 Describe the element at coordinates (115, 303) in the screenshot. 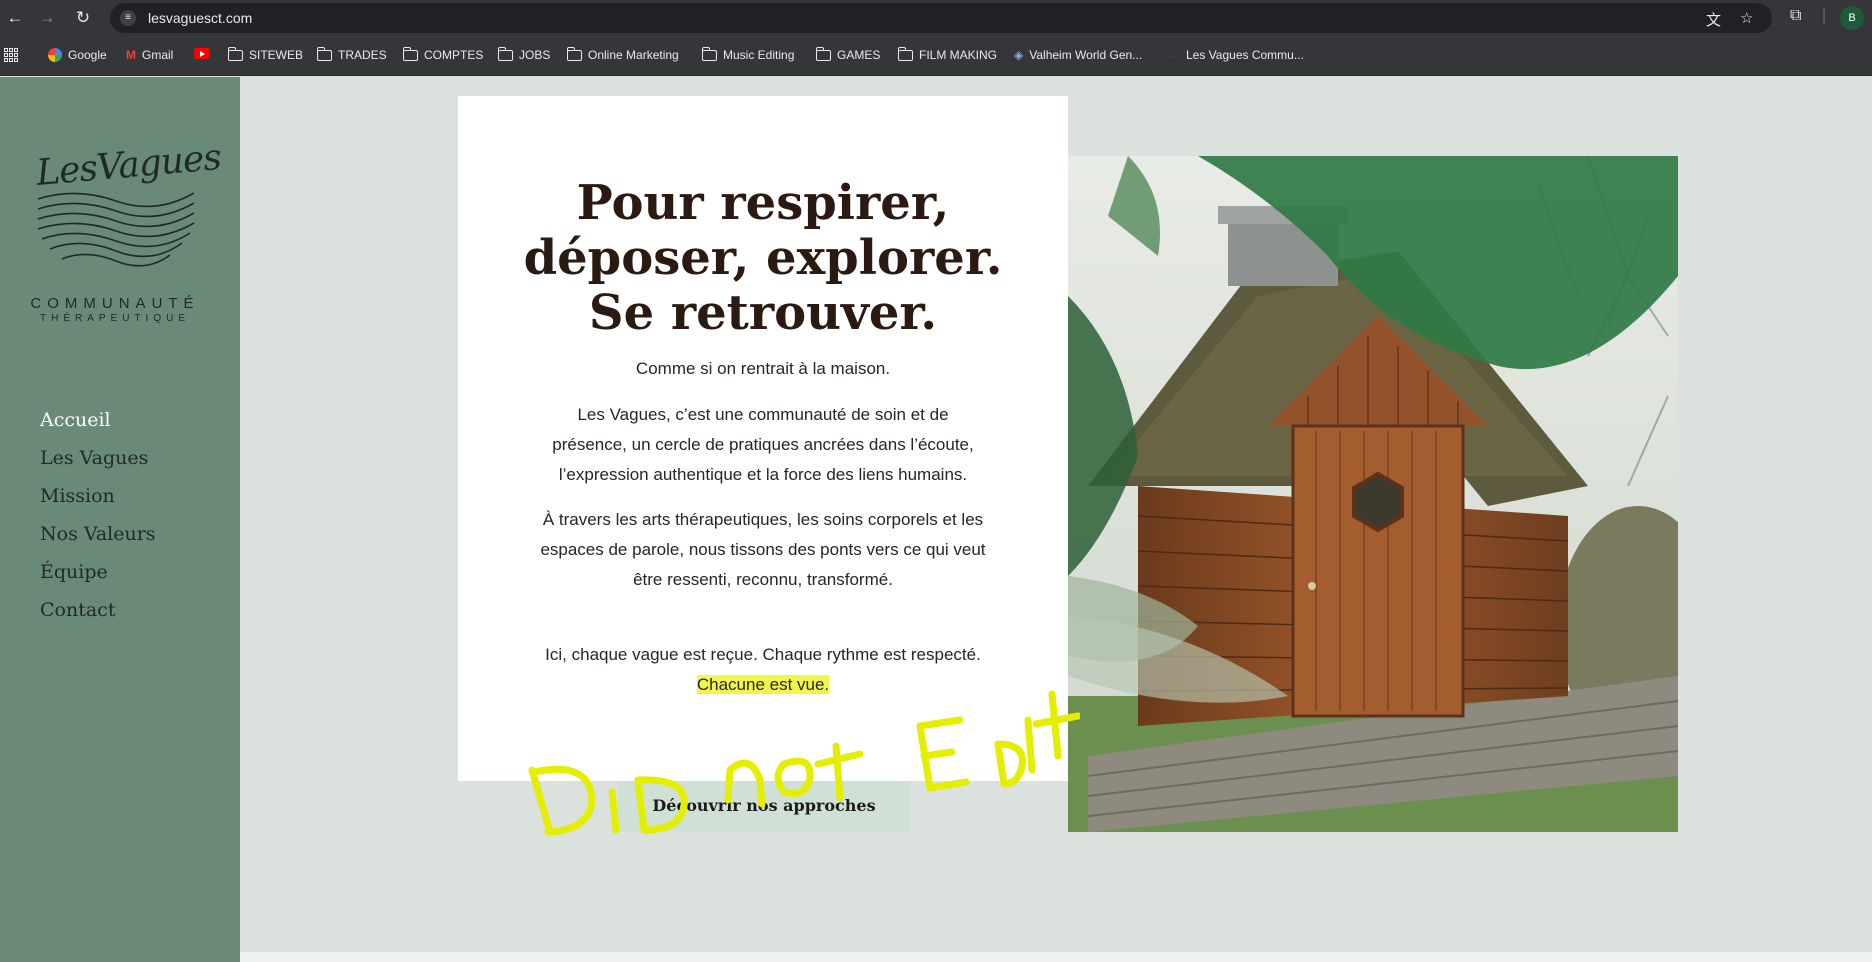

I see `logo-line-communaute: COMMUNAUTÉ` at that location.